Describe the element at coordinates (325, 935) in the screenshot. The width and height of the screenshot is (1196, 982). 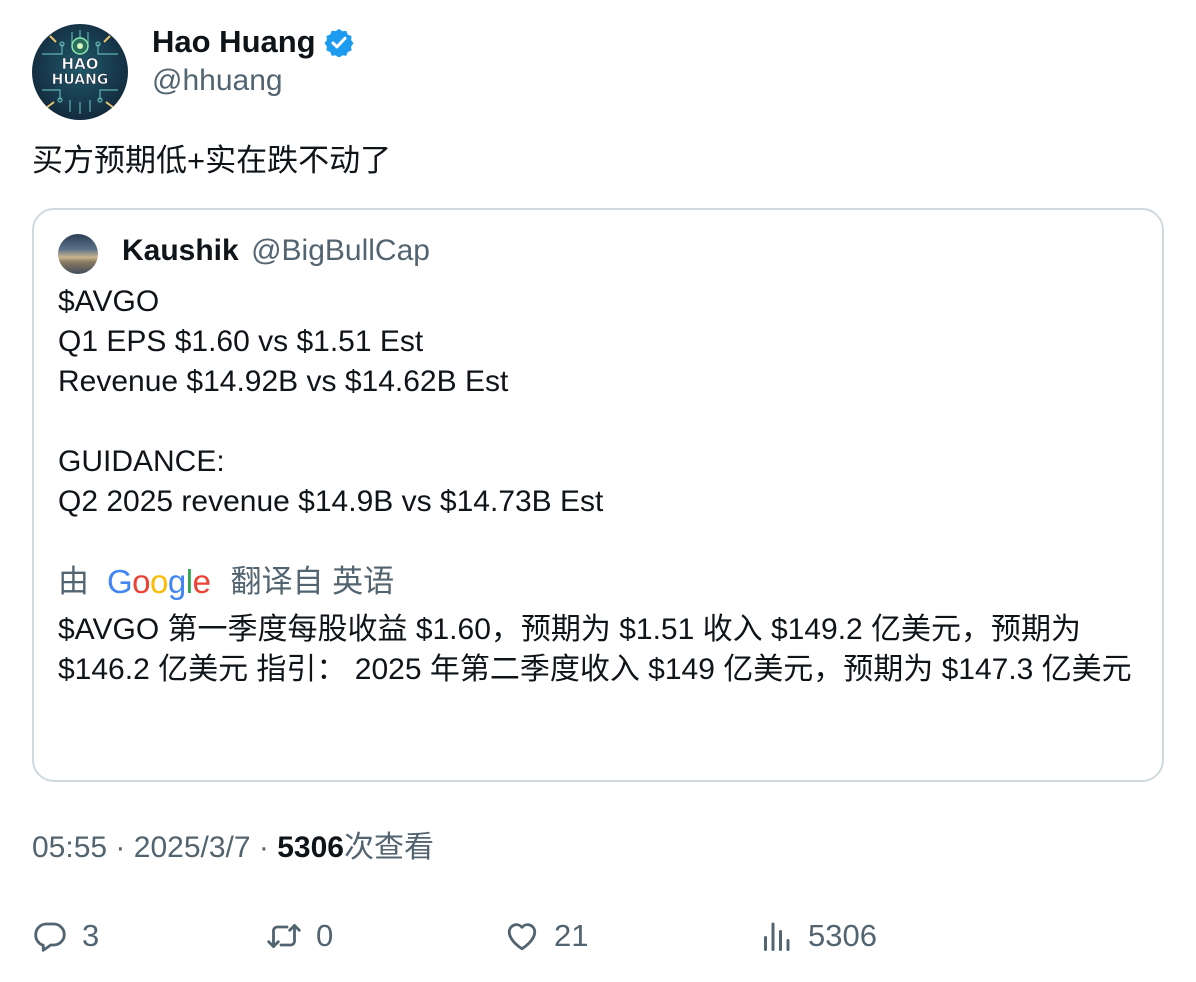
I see `retweet-count: 0` at that location.